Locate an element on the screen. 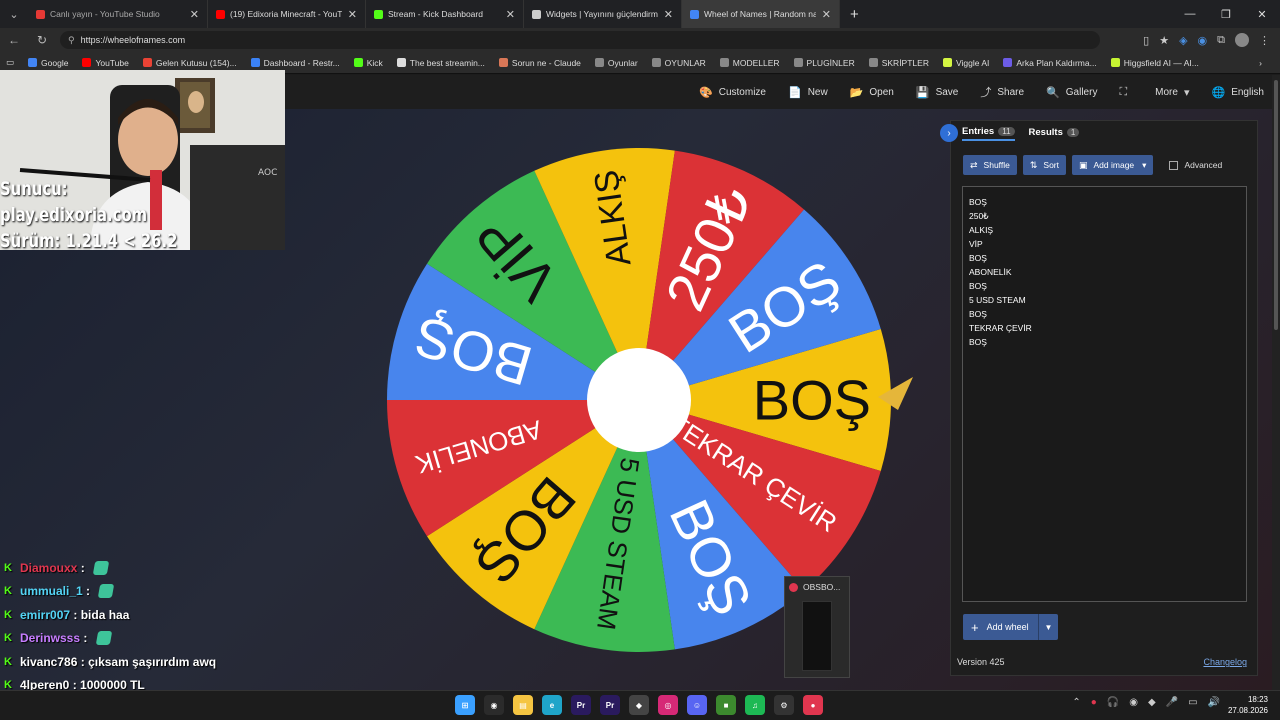 This screenshot has width=1280, height=720. premiere2-icon: Pr is located at coordinates (610, 705).